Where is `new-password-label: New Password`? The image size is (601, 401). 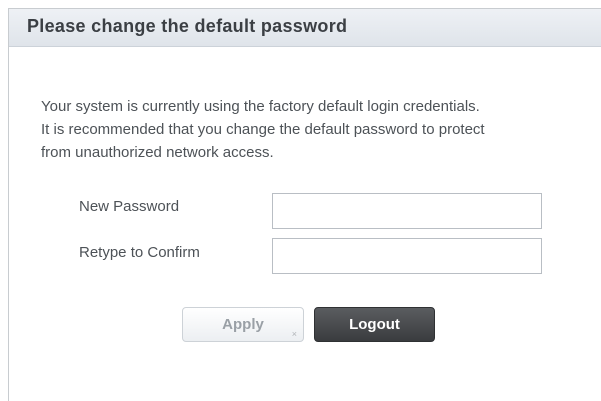 new-password-label: New Password is located at coordinates (129, 206).